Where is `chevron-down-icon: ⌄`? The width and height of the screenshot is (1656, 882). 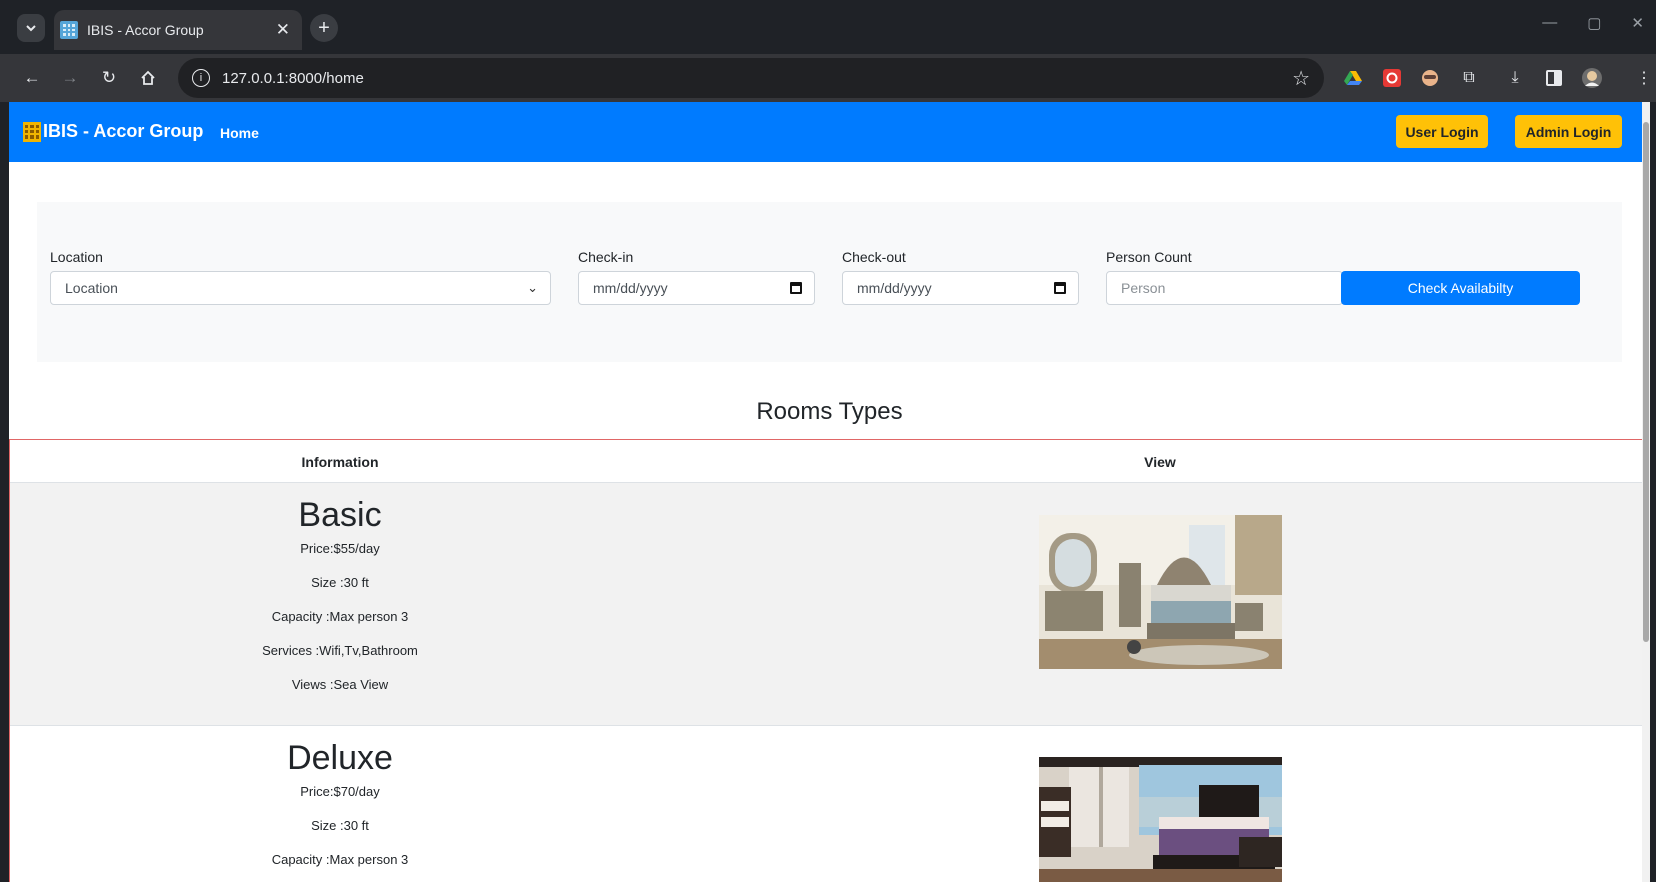
chevron-down-icon: ⌄ is located at coordinates (532, 287).